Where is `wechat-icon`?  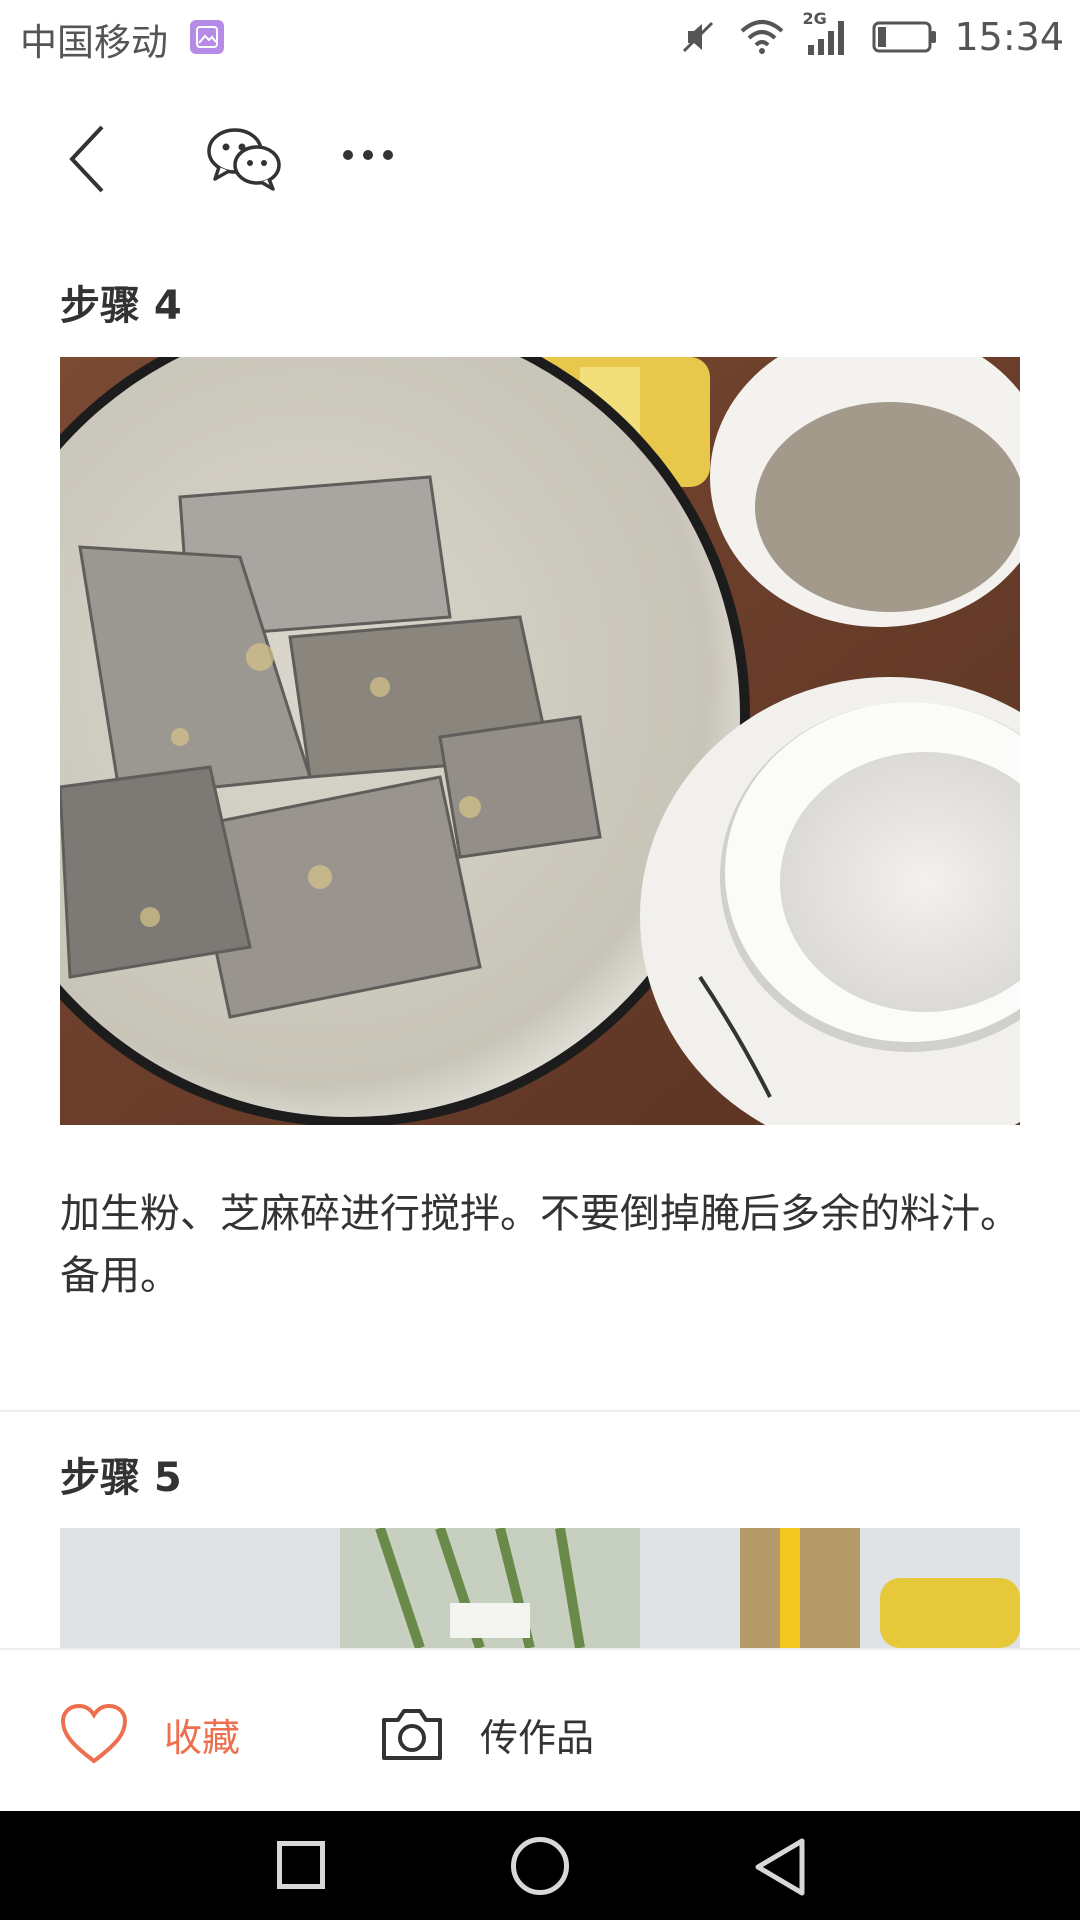
wechat-icon is located at coordinates (244, 159).